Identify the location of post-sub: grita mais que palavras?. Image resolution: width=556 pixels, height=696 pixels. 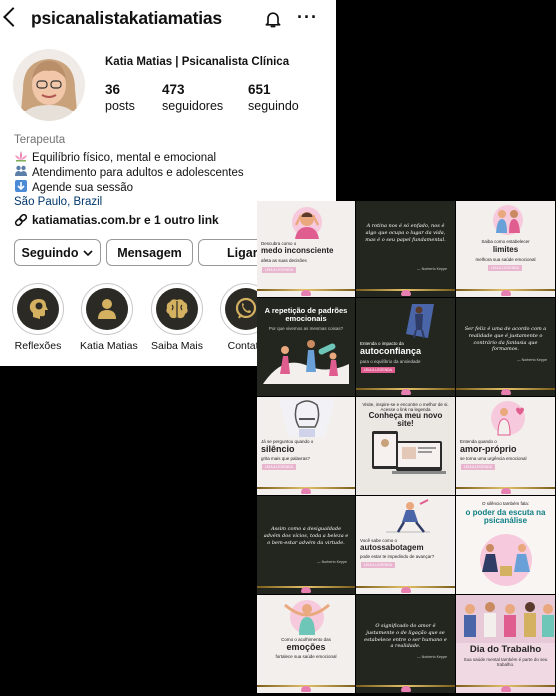
(286, 458).